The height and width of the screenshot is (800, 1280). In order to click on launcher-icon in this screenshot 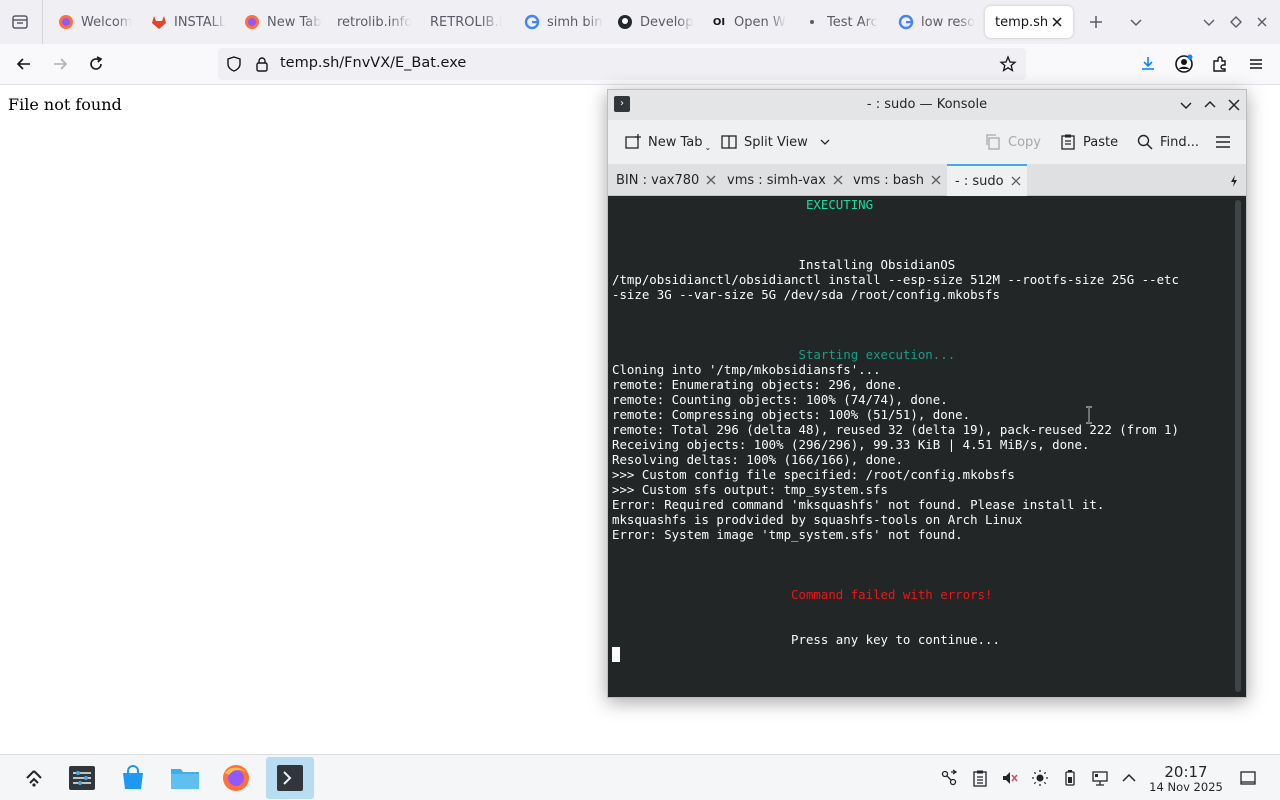, I will do `click(34, 778)`.